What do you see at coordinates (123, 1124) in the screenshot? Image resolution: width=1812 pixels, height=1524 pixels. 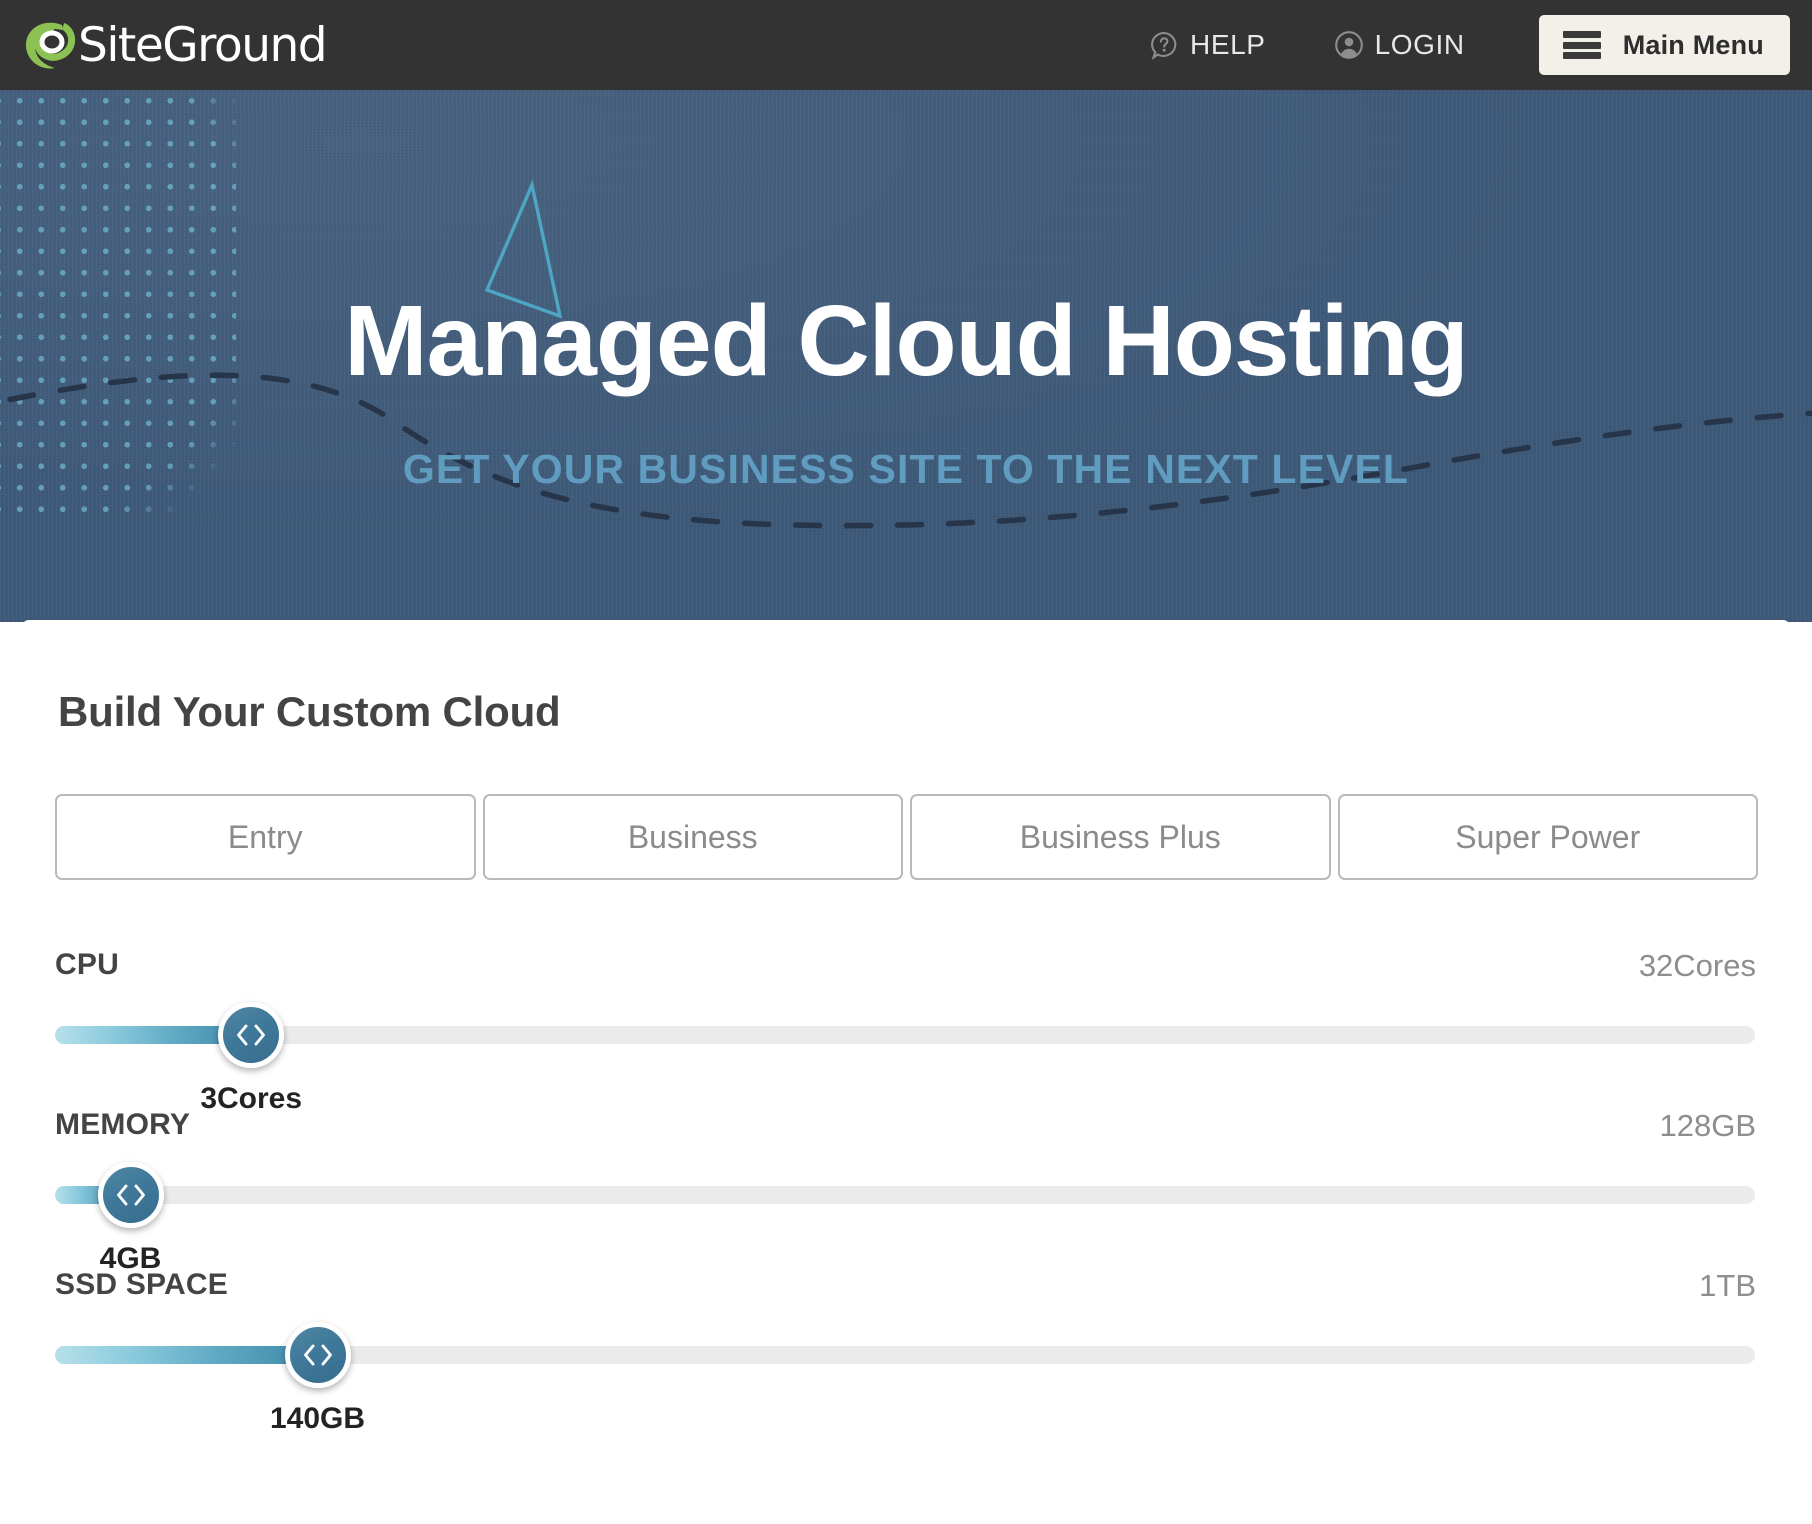 I see `slider-label-memory: MEMORY` at bounding box center [123, 1124].